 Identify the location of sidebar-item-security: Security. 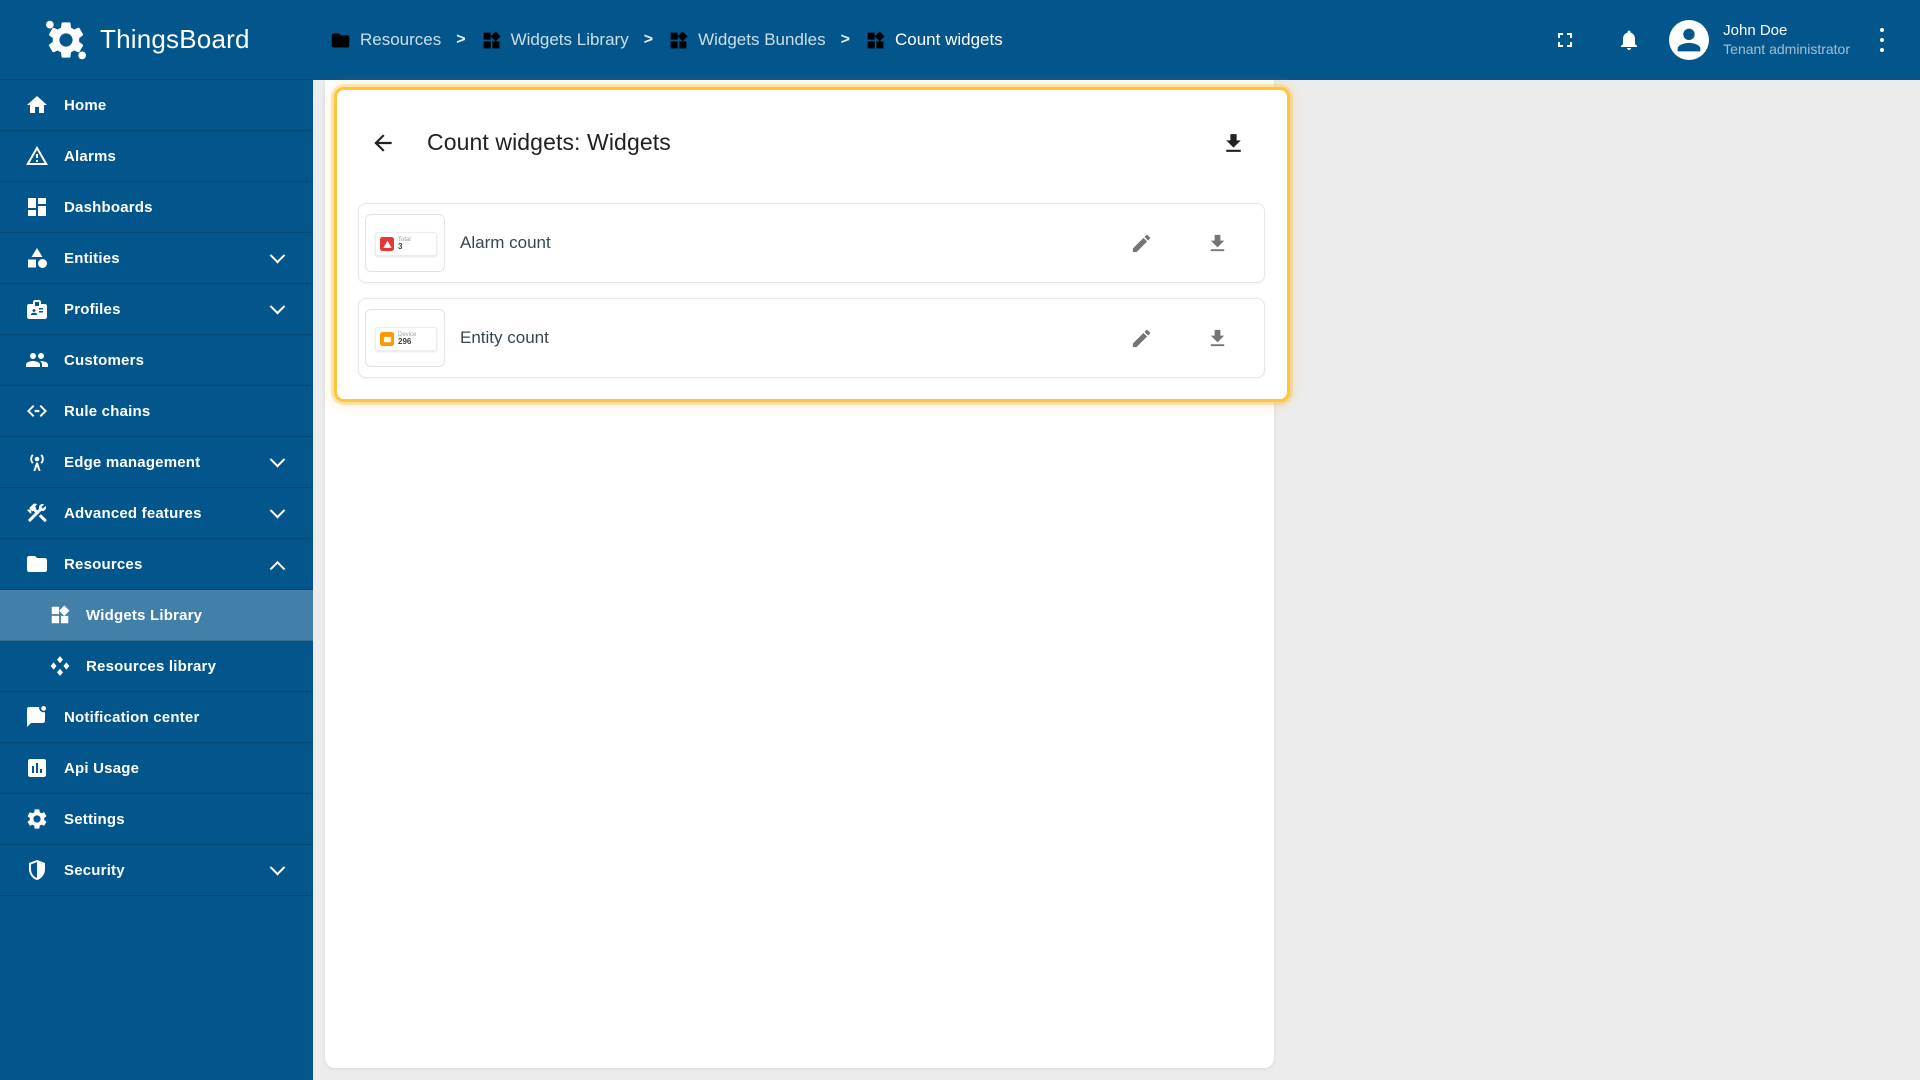
(156, 870).